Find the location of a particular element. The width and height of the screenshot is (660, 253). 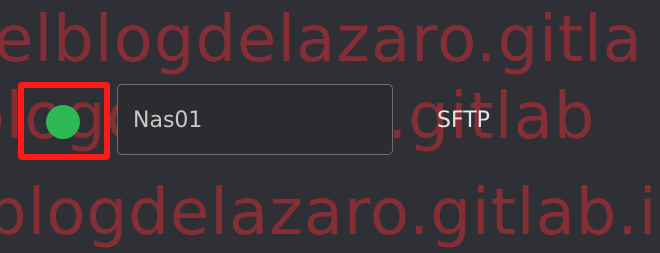

connection-name-value: Nas01 is located at coordinates (167, 121).